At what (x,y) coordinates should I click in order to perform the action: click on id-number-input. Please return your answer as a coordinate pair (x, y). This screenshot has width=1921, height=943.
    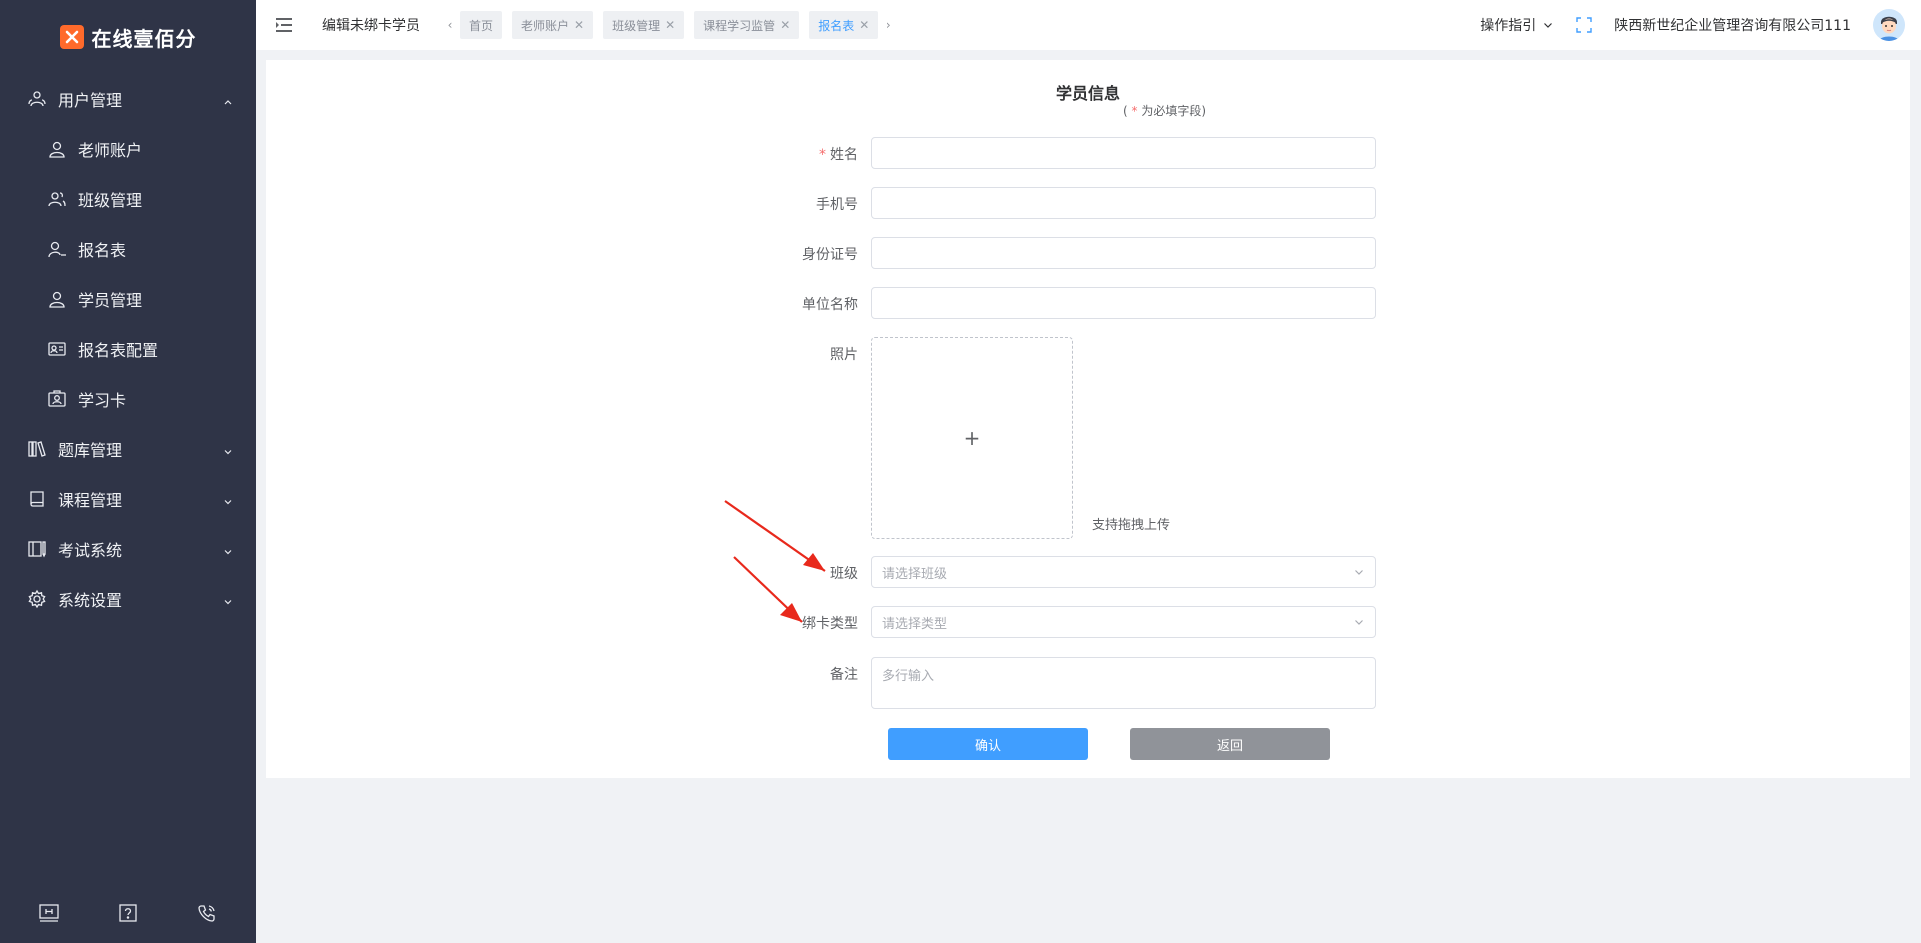
    Looking at the image, I should click on (1123, 253).